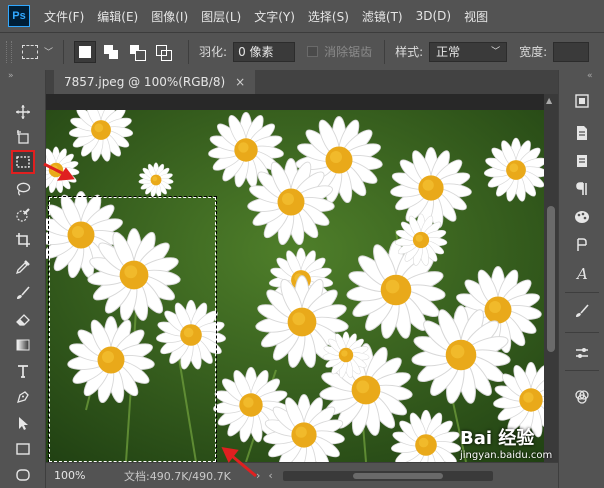 The image size is (604, 488). I want to click on menu-image: 图像(I), so click(169, 16).